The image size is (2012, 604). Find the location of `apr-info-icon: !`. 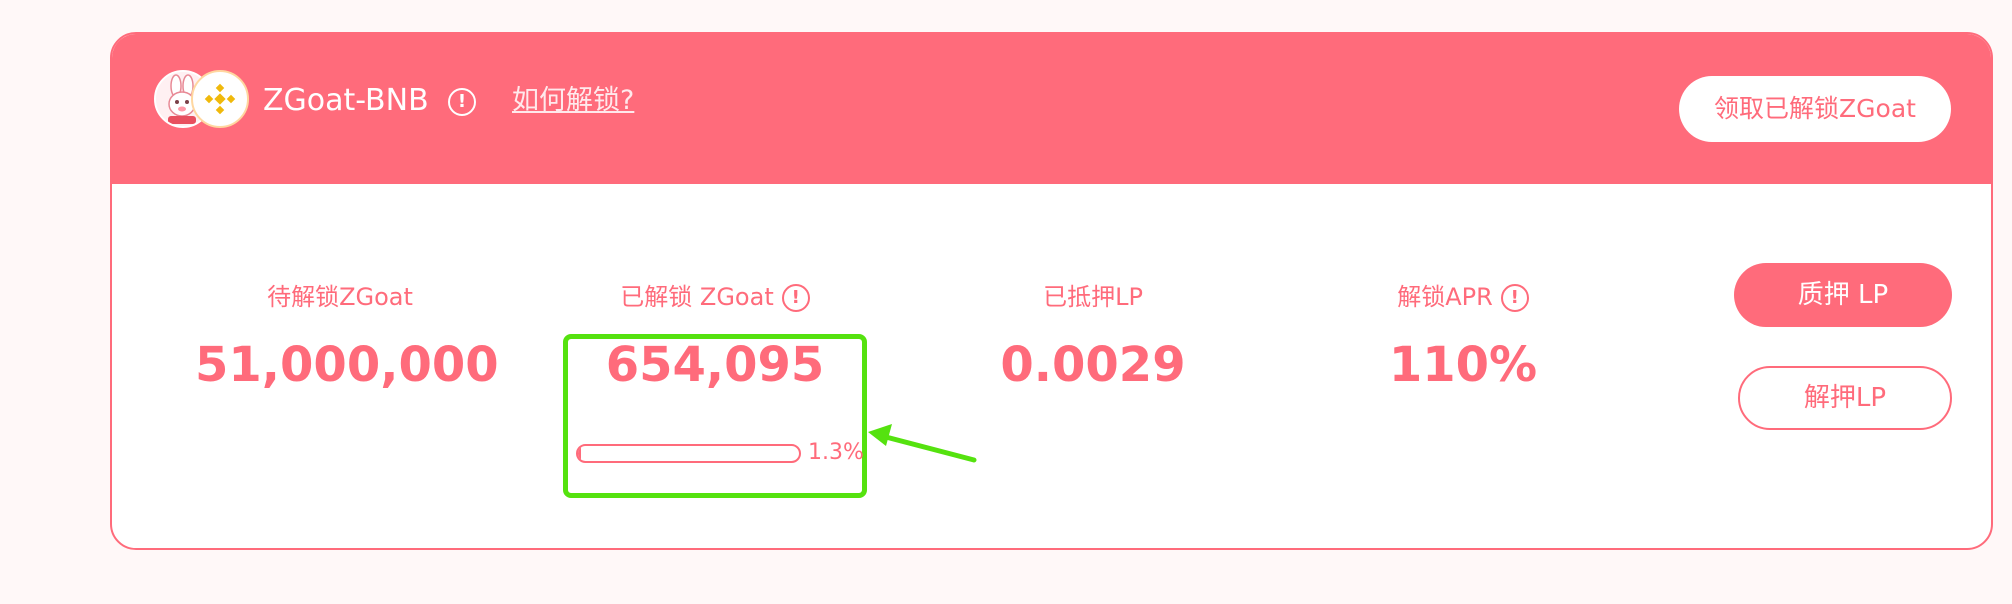

apr-info-icon: ! is located at coordinates (1514, 298).